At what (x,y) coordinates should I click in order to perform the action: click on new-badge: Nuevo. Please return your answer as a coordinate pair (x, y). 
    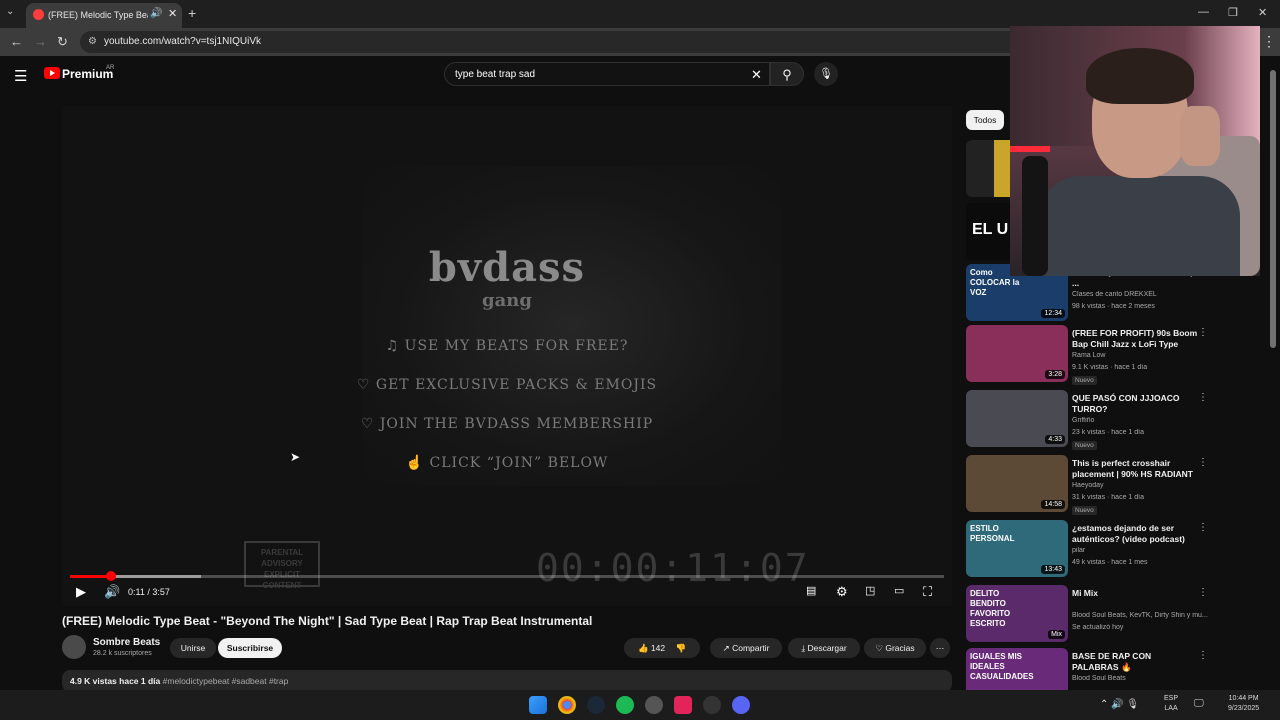
    Looking at the image, I should click on (1084, 380).